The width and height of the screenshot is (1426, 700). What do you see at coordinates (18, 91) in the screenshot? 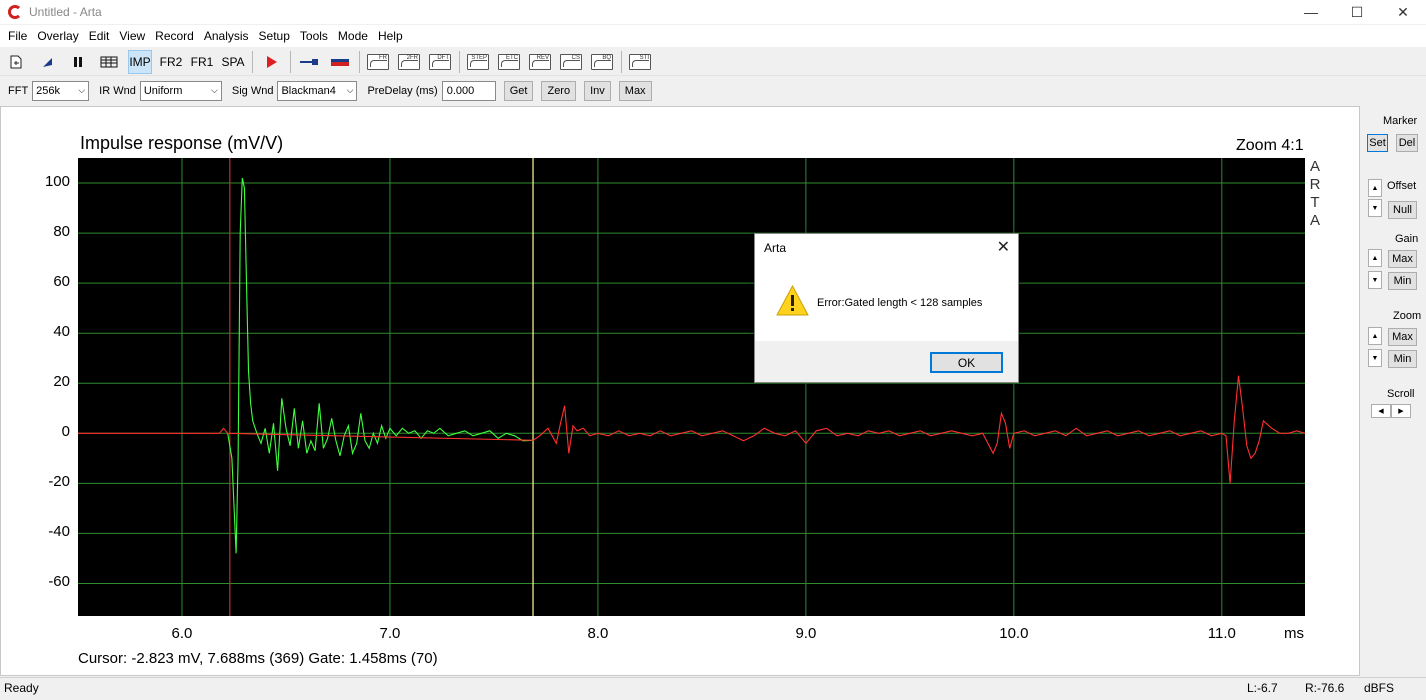
I see `fft-label: FFT` at bounding box center [18, 91].